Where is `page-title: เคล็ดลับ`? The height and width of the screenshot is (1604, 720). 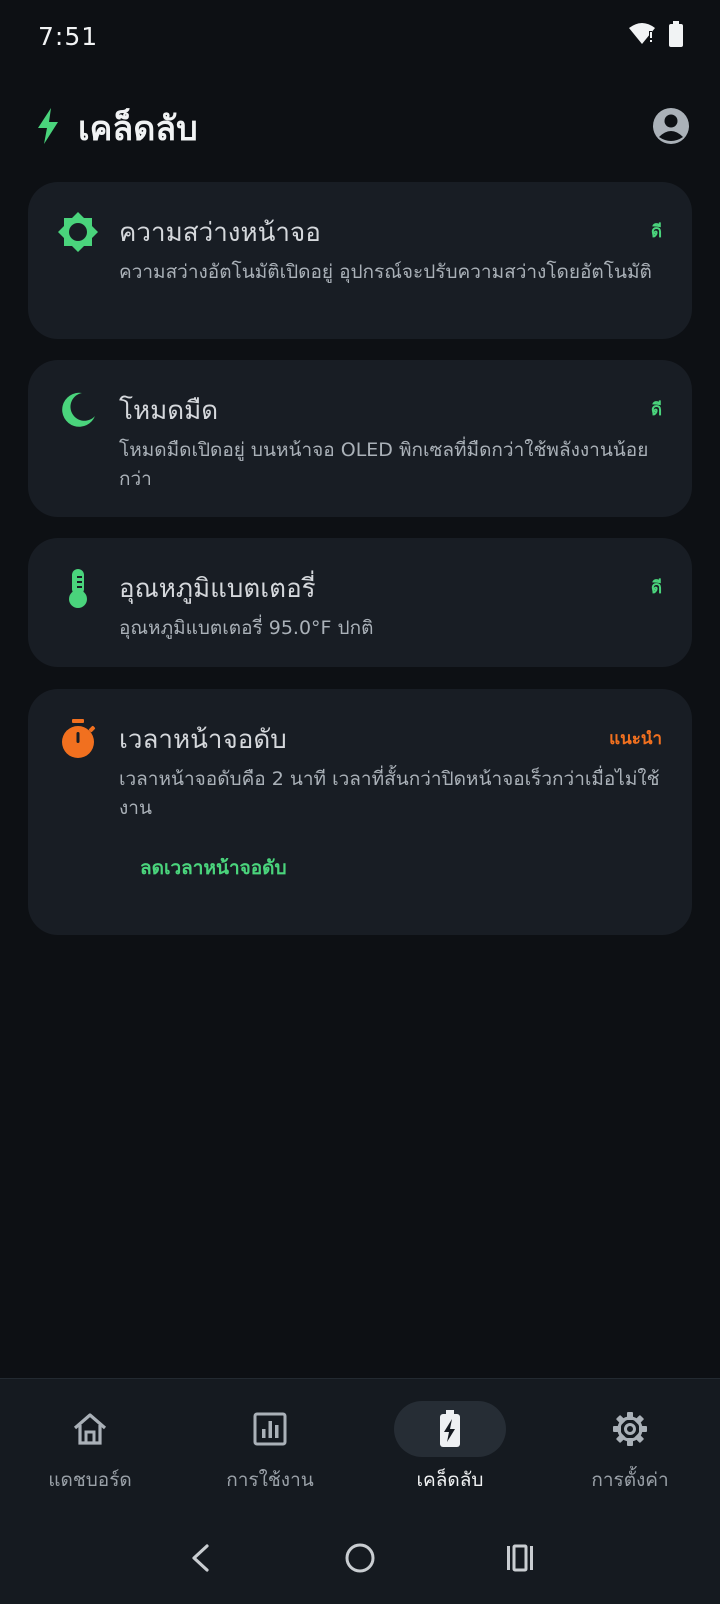 page-title: เคล็ดลับ is located at coordinates (138, 129).